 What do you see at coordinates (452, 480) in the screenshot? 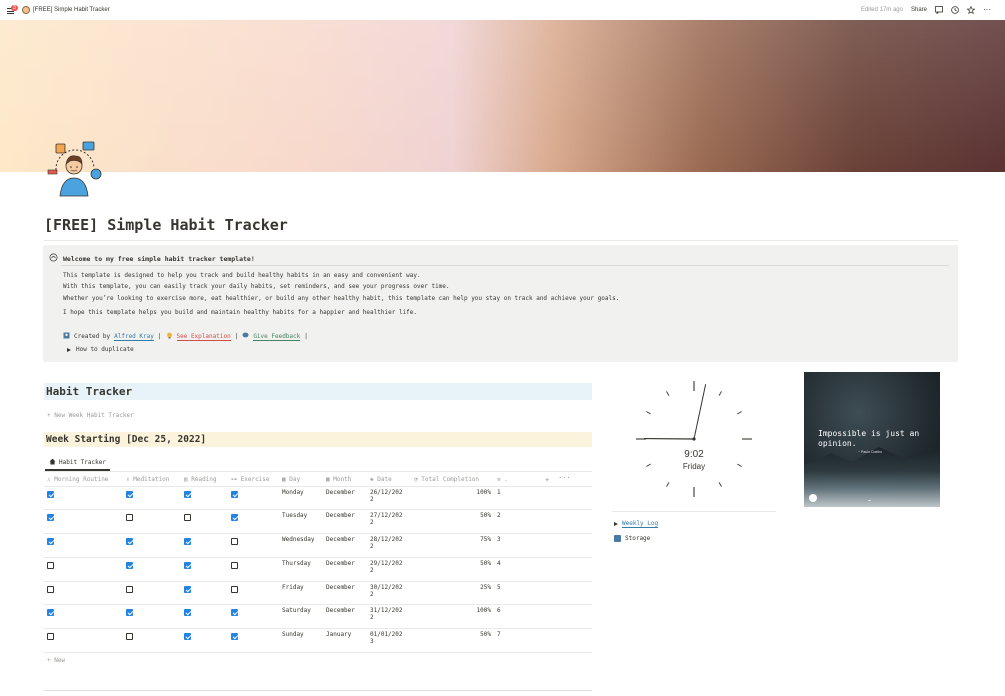
I see `column-header-total-completion: ◔ Total Completion` at bounding box center [452, 480].